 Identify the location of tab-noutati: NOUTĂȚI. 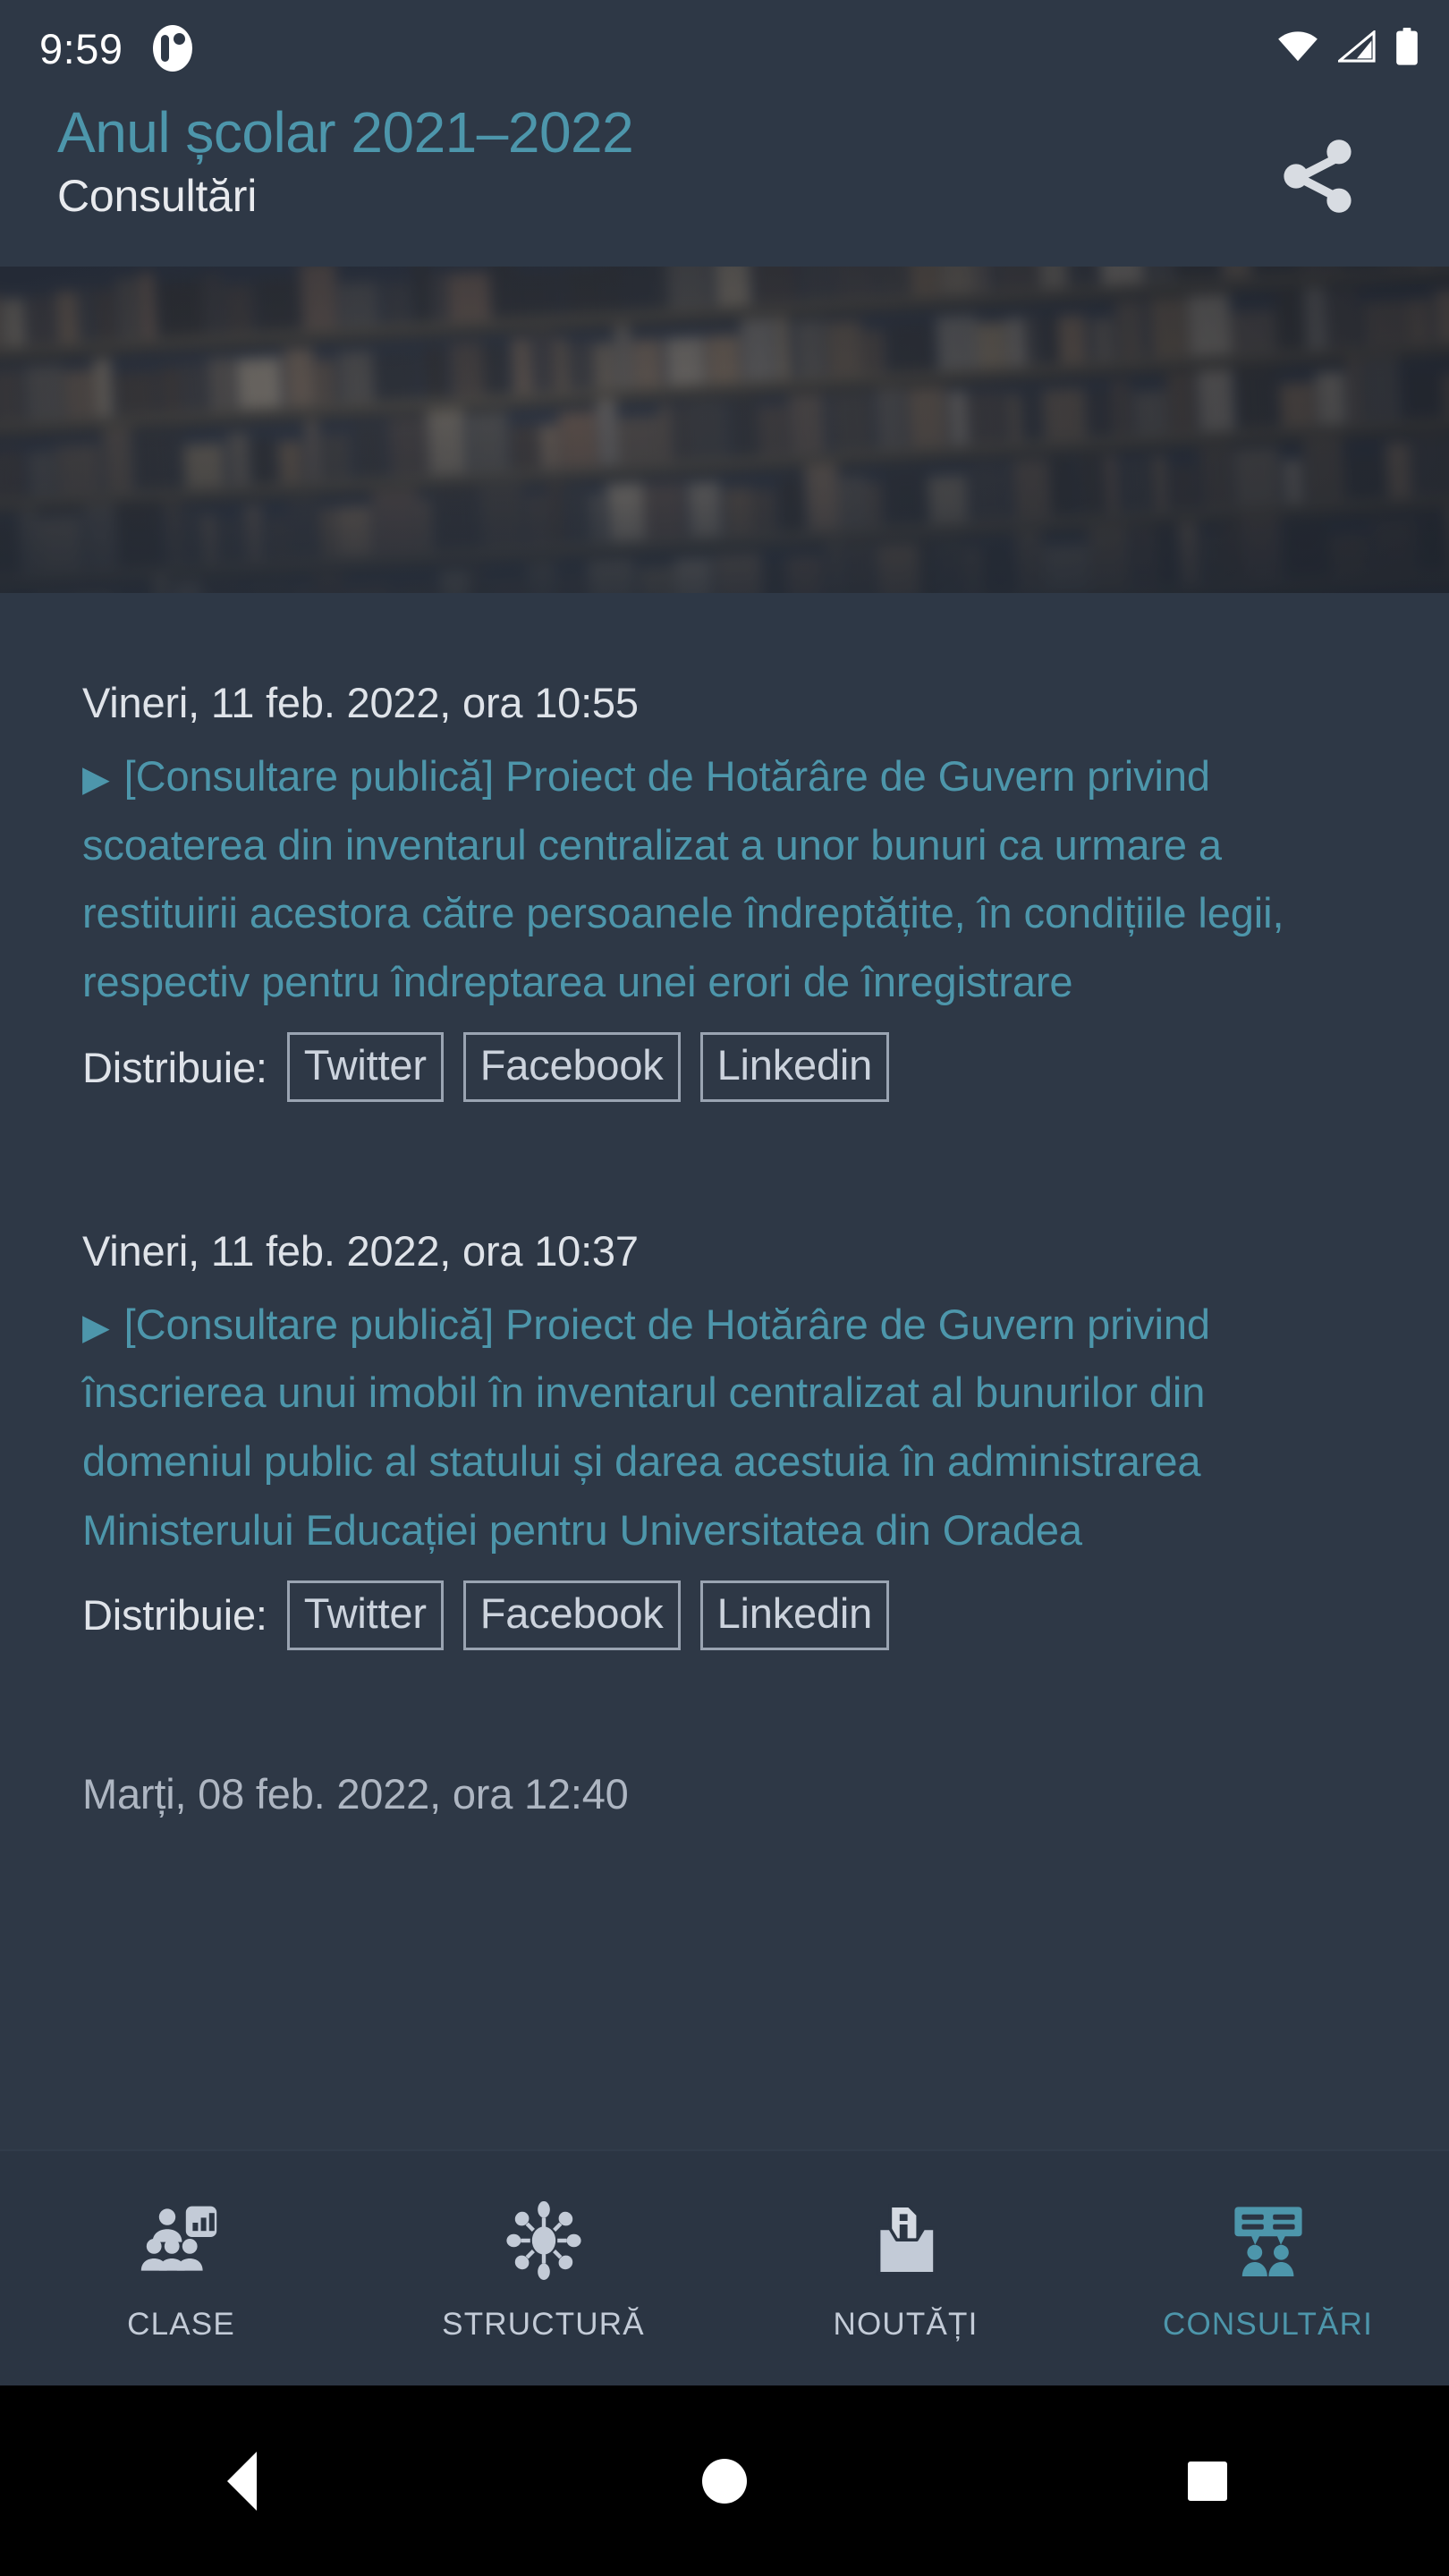
(905, 2268).